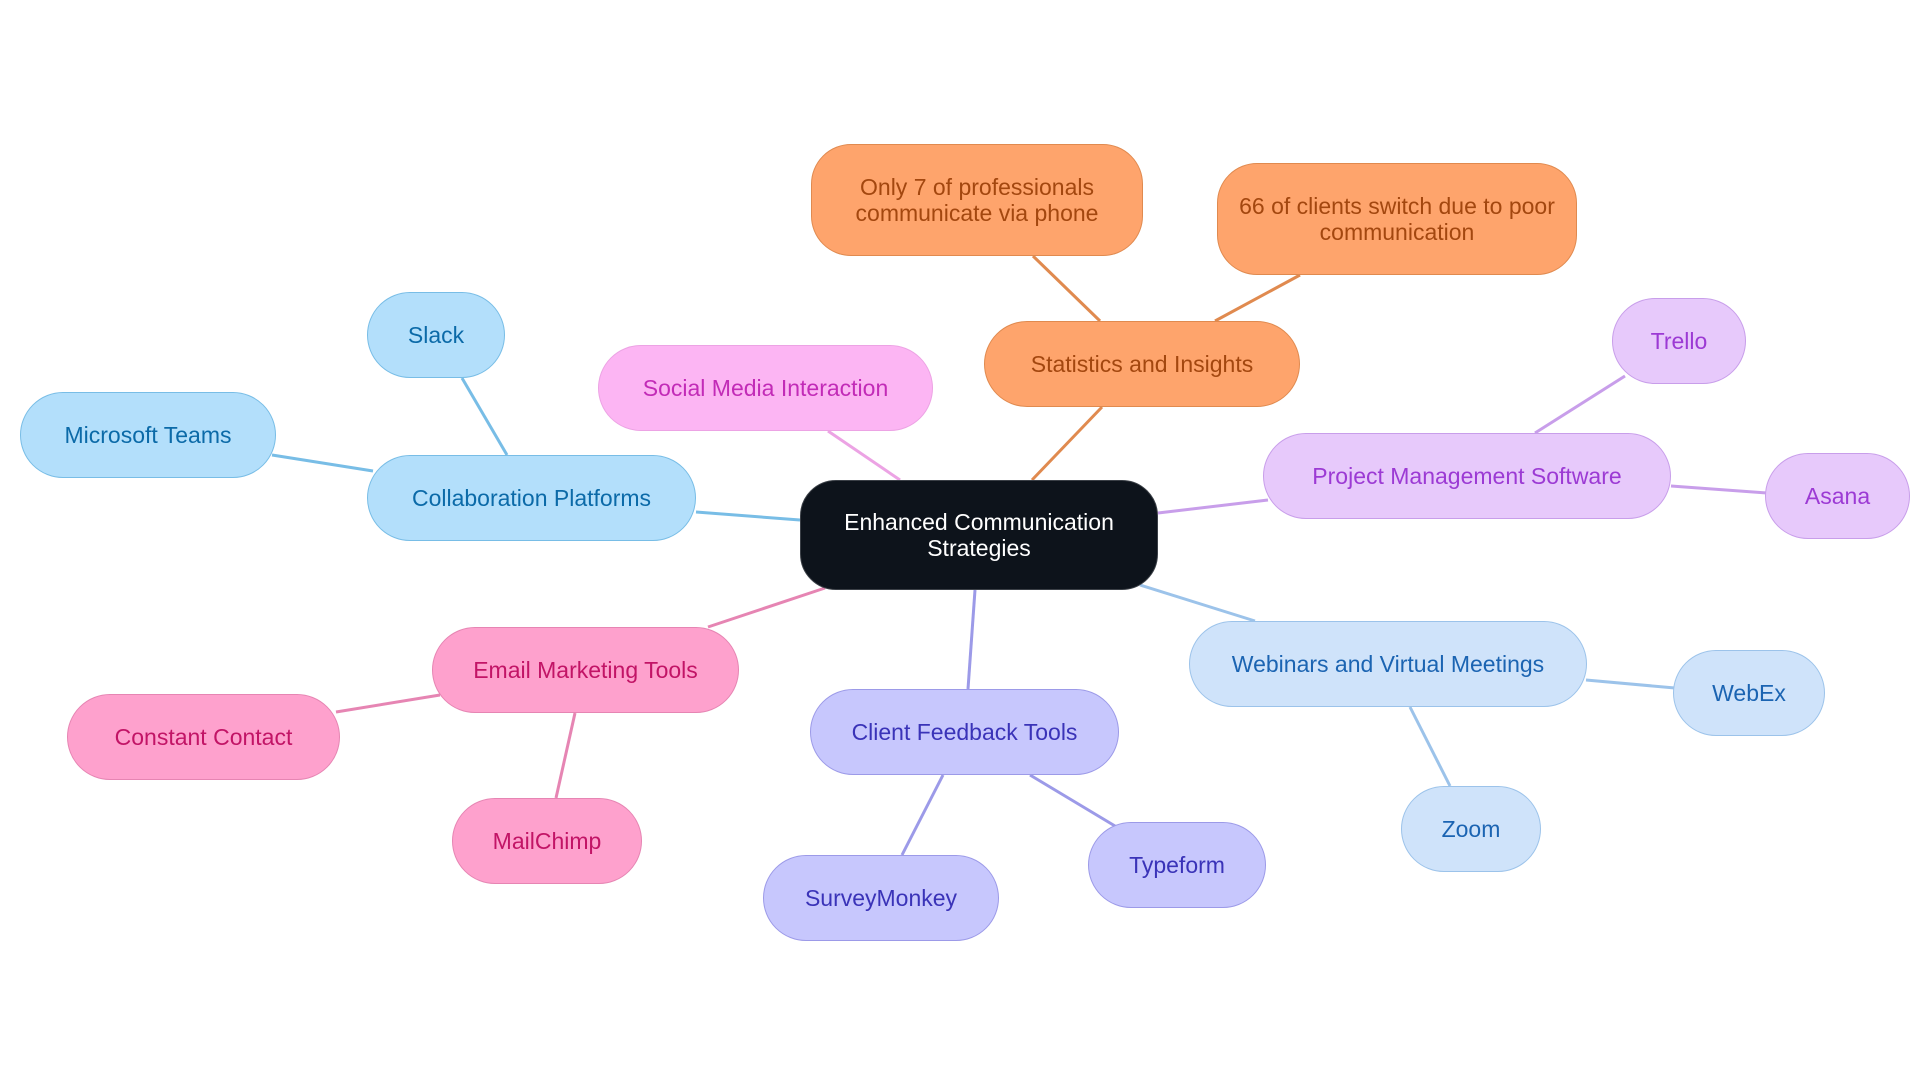  I want to click on leaf-node-trello: Trello, so click(1679, 341).